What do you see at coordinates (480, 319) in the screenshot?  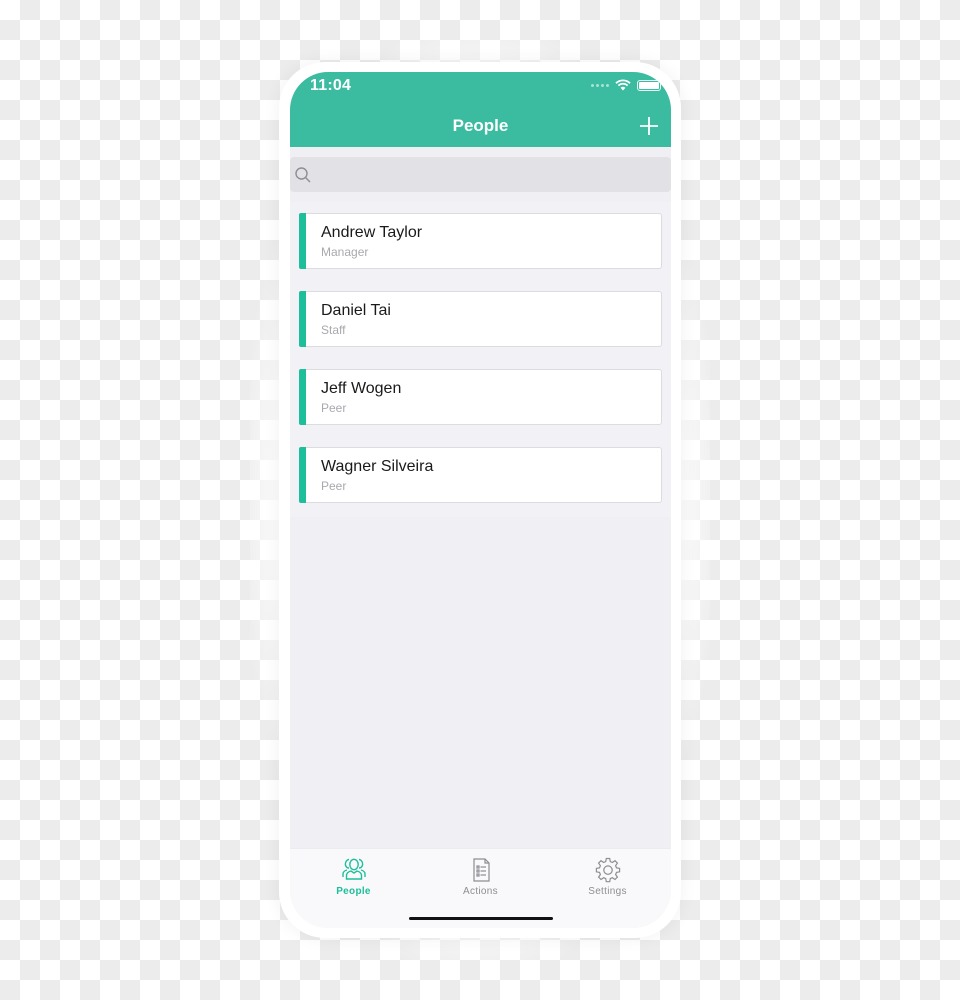 I see `person-card-daniel-tai: Daniel Tai Staff` at bounding box center [480, 319].